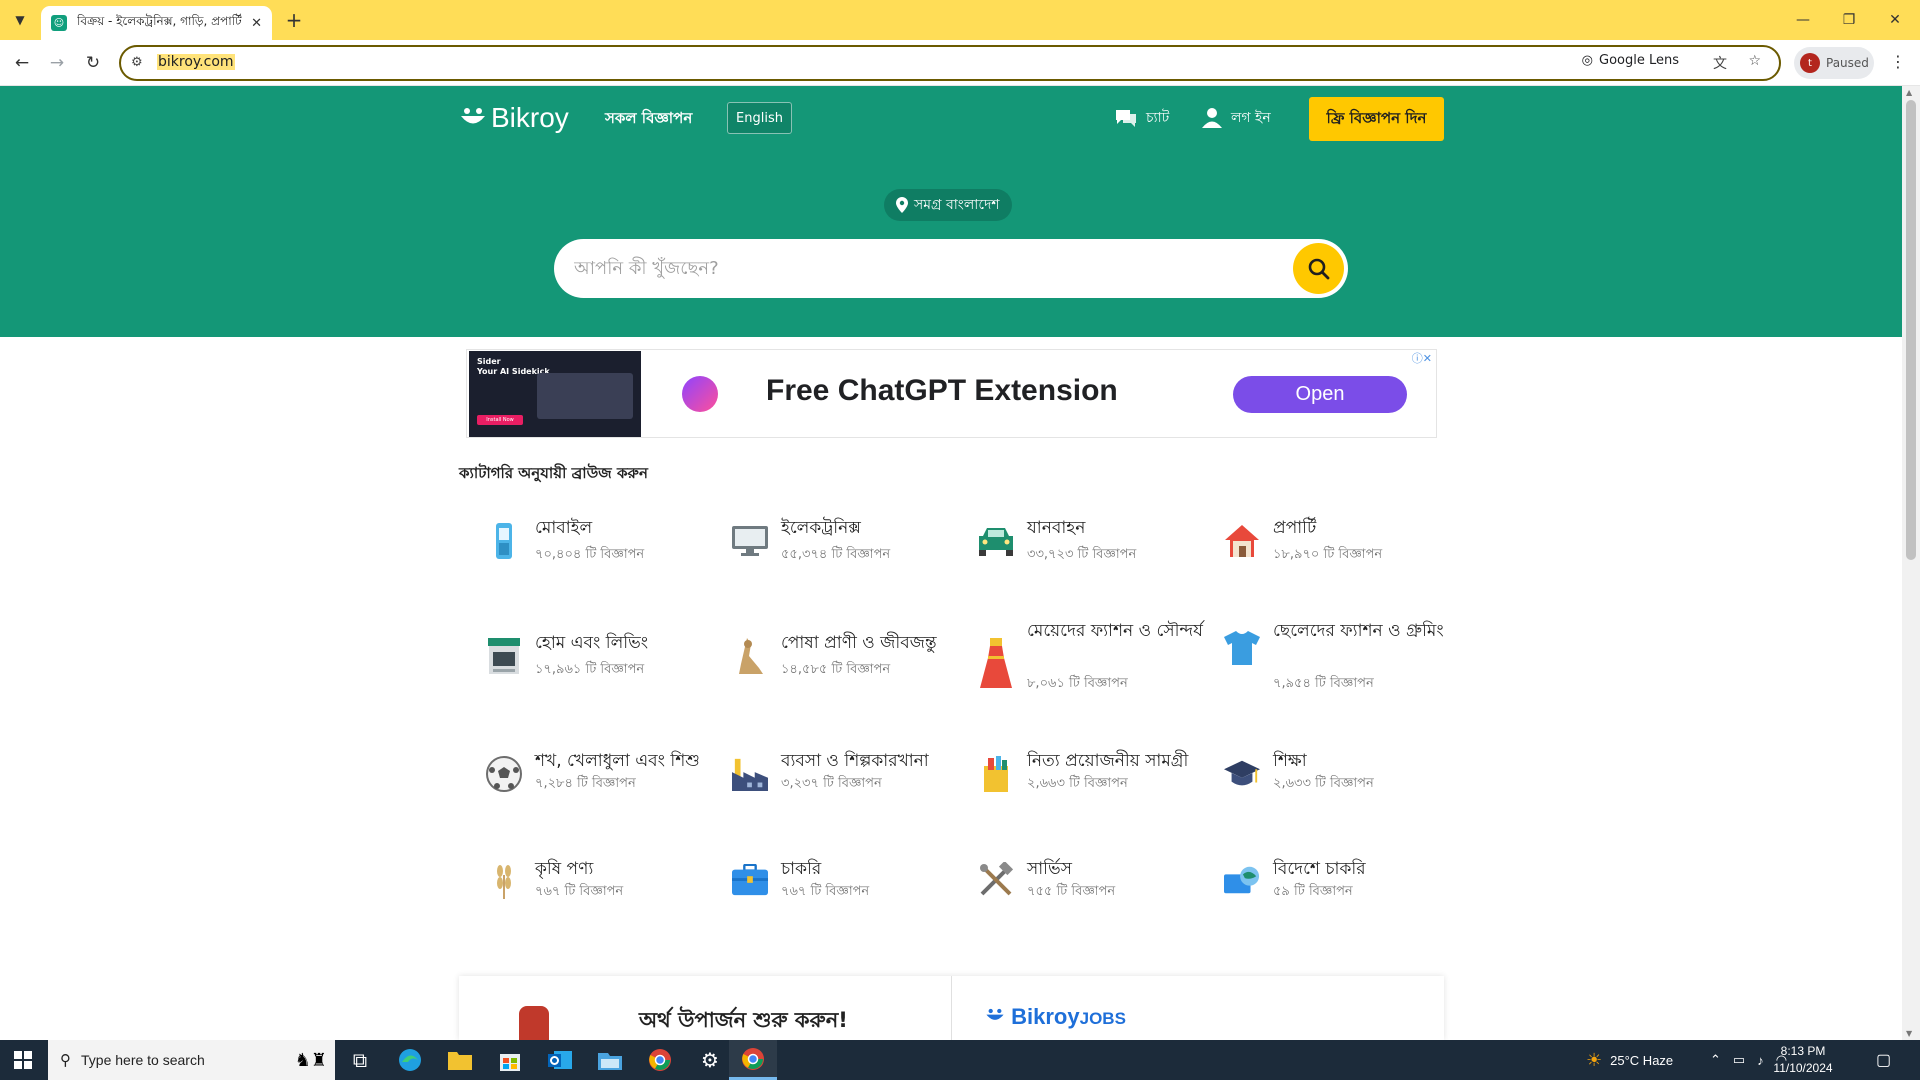 The image size is (1920, 1080). I want to click on scroll-down-arrow-icon: ▼, so click(1909, 1033).